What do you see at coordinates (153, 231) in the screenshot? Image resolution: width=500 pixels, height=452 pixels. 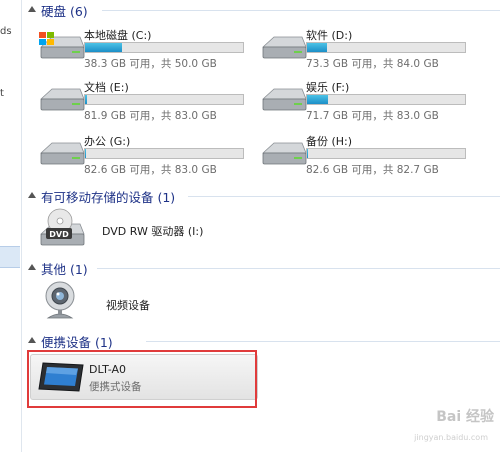 I see `device-label: DVD RW 驱动器 (I:)` at bounding box center [153, 231].